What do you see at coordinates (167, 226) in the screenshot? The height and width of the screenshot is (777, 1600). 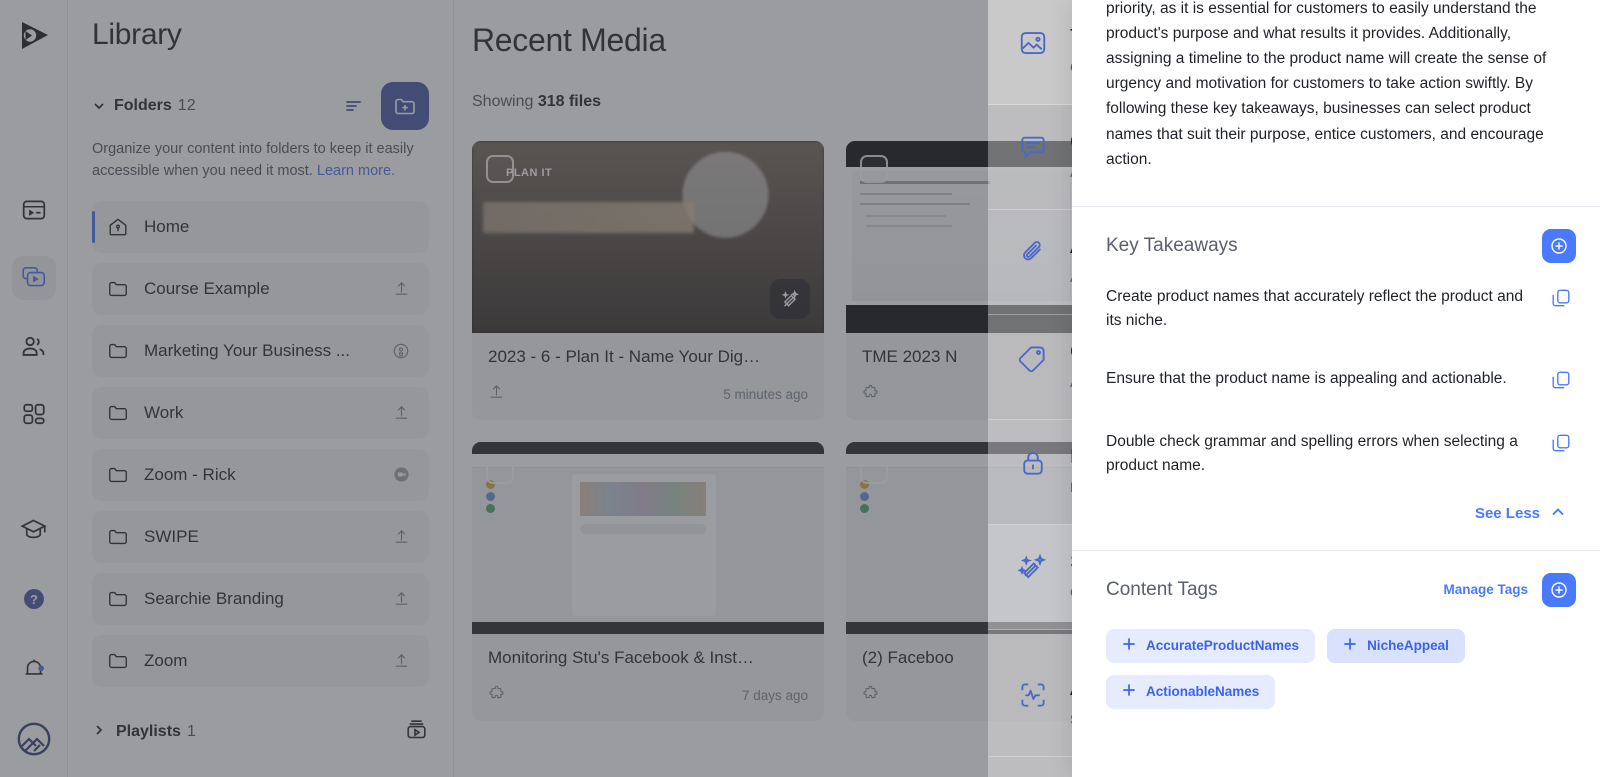 I see `folder-label: Home` at bounding box center [167, 226].